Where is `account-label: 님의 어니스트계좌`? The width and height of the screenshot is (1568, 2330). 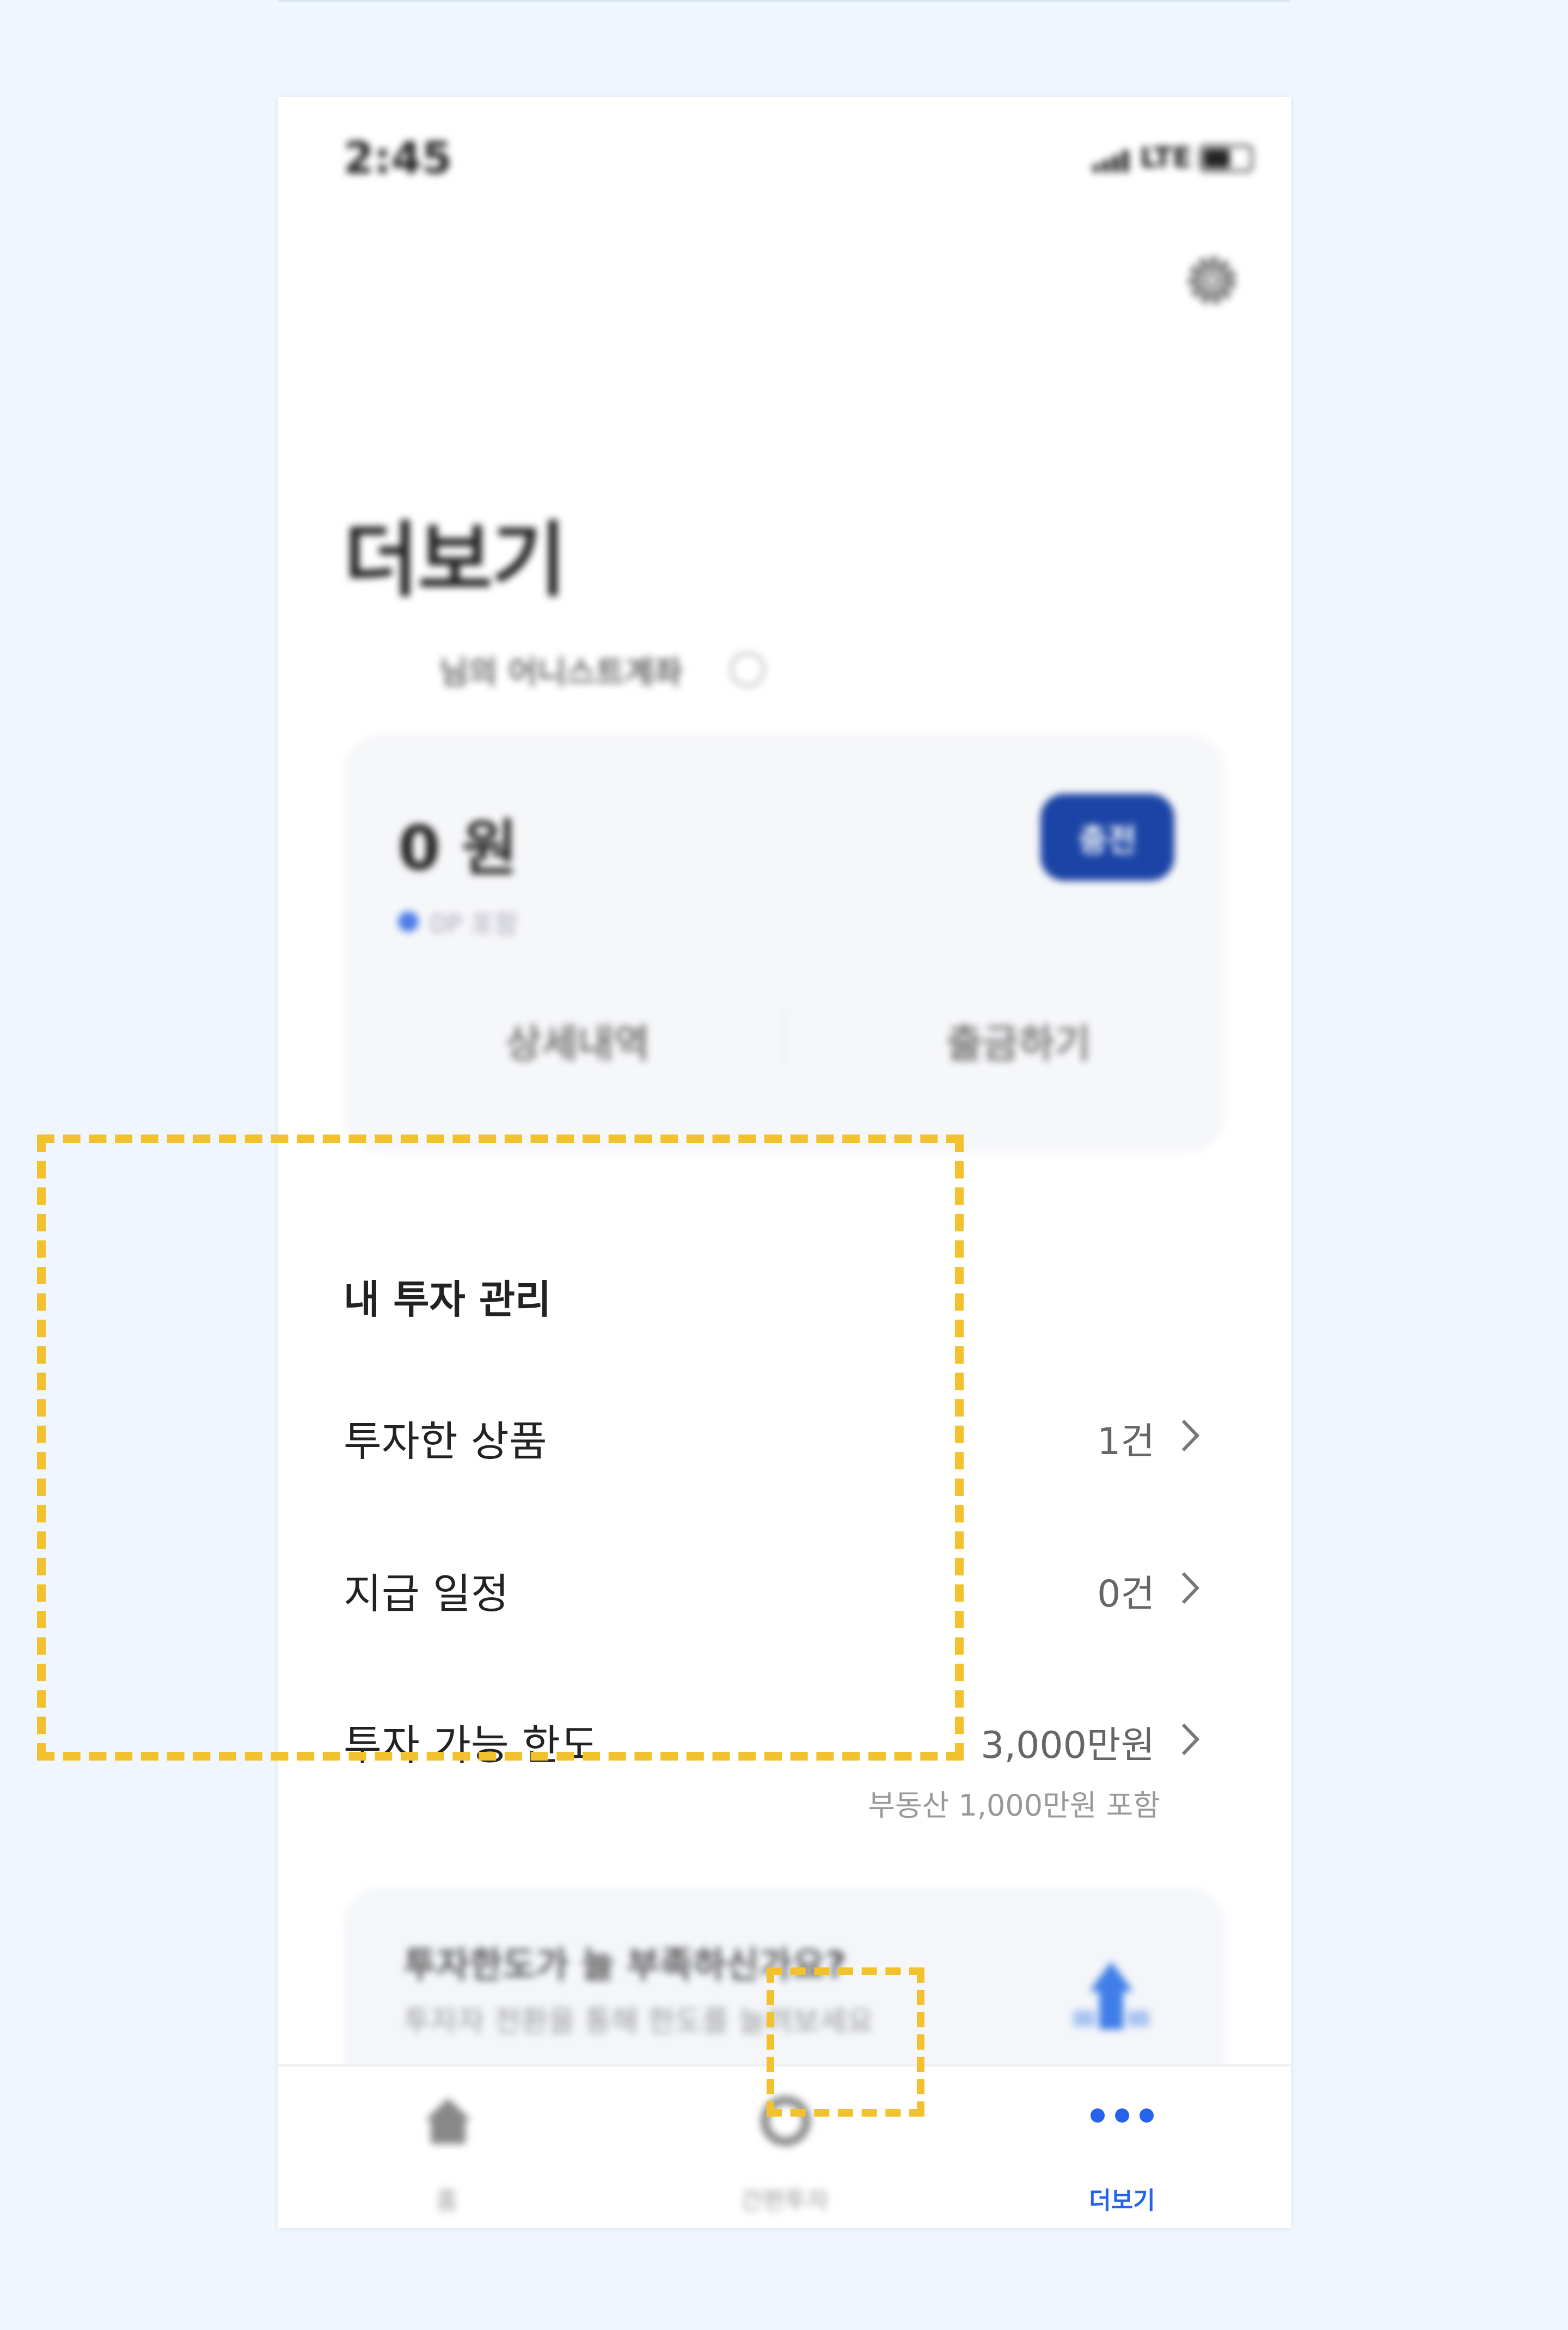 account-label: 님의 어니스트계좌 is located at coordinates (561, 672).